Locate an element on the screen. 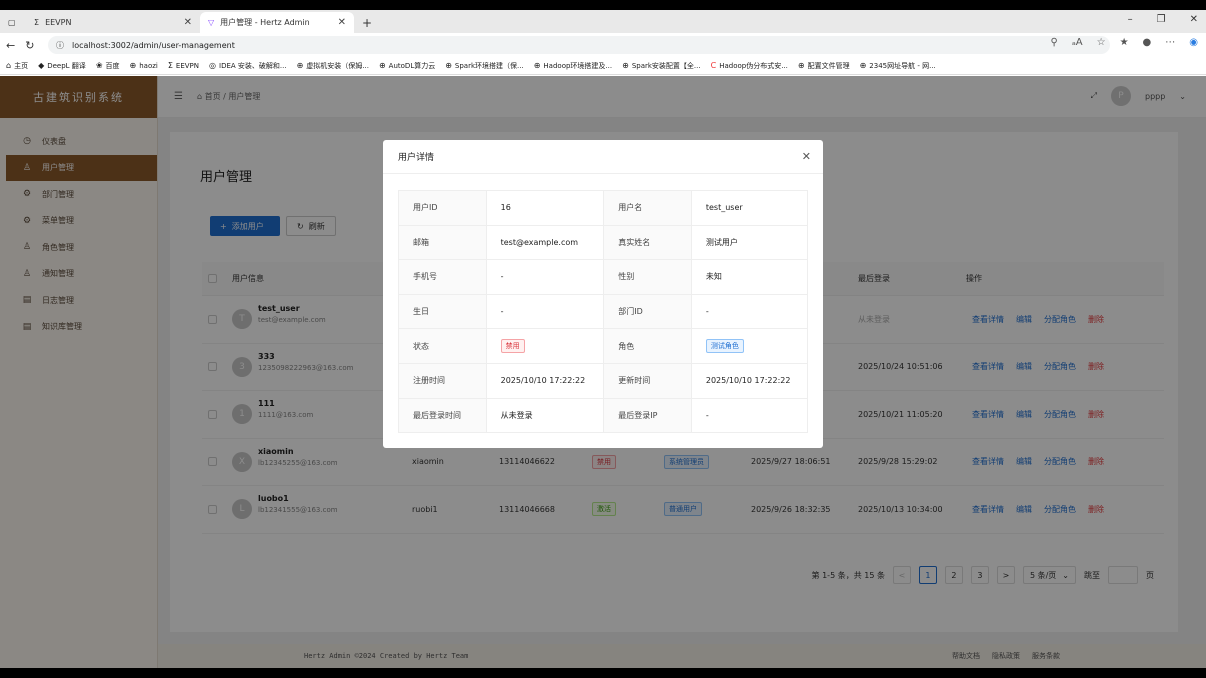 The image size is (1206, 678). detail-value: 从未登录 is located at coordinates (545, 415).